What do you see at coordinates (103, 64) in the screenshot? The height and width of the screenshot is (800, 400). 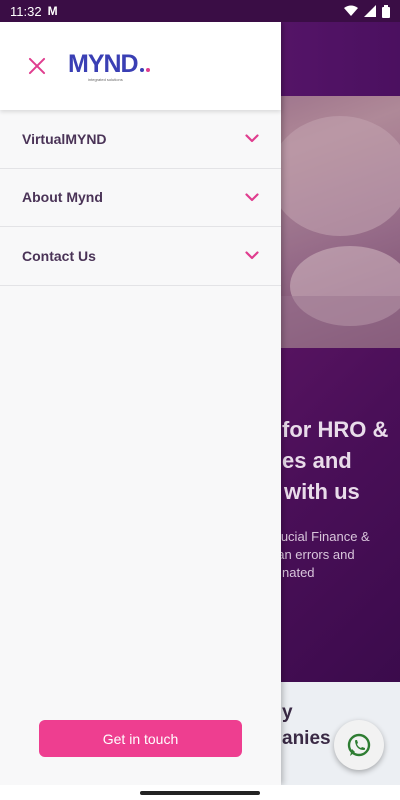 I see `logo-text: MYND` at bounding box center [103, 64].